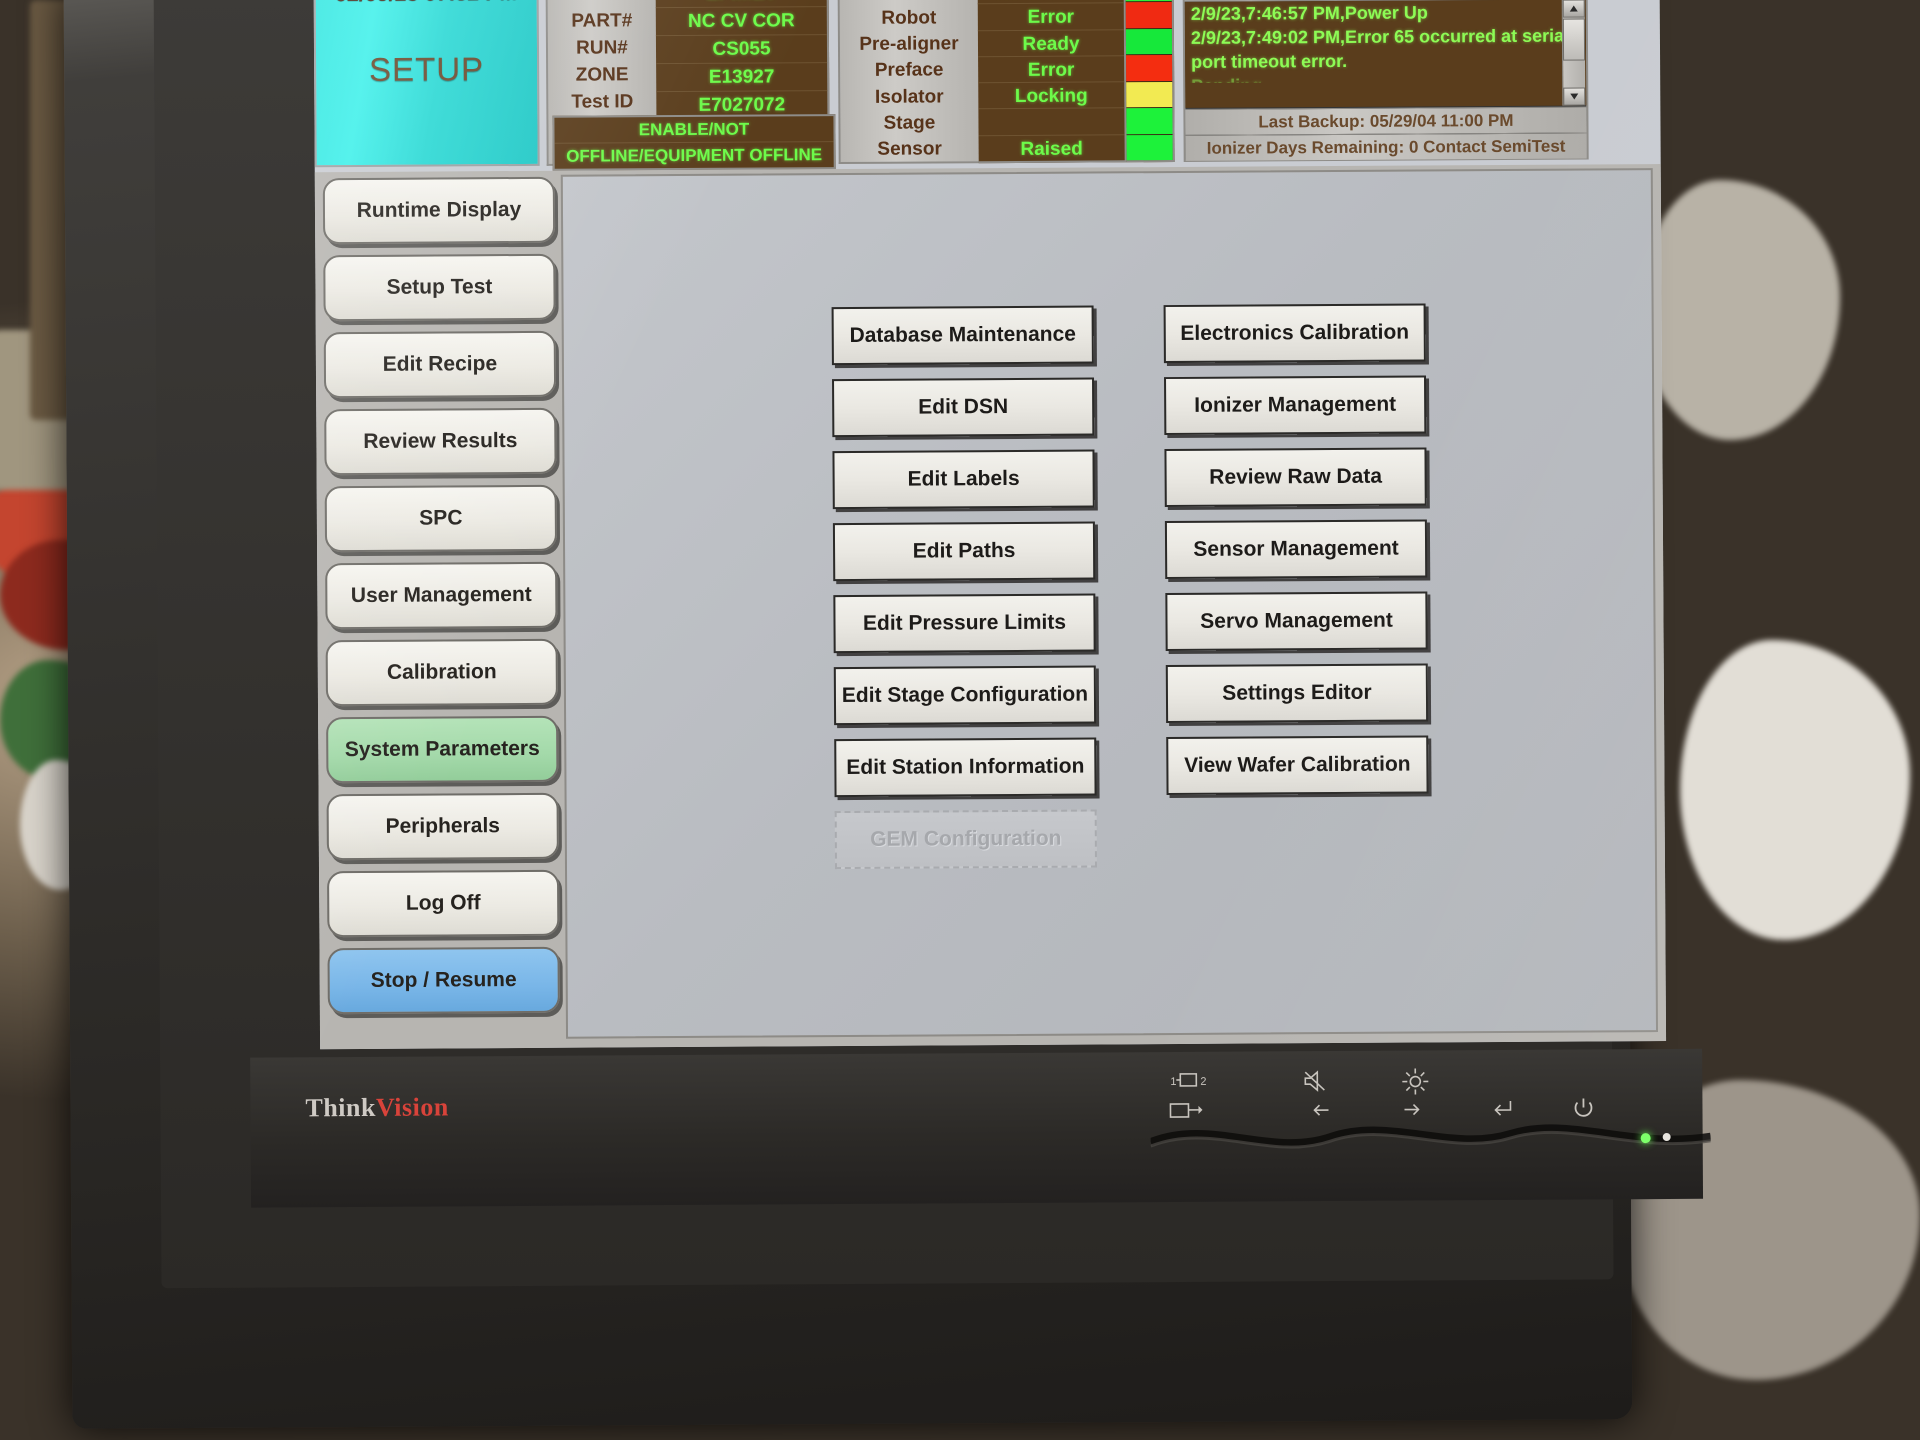  Describe the element at coordinates (1149, 121) in the screenshot. I see `led-stage` at that location.